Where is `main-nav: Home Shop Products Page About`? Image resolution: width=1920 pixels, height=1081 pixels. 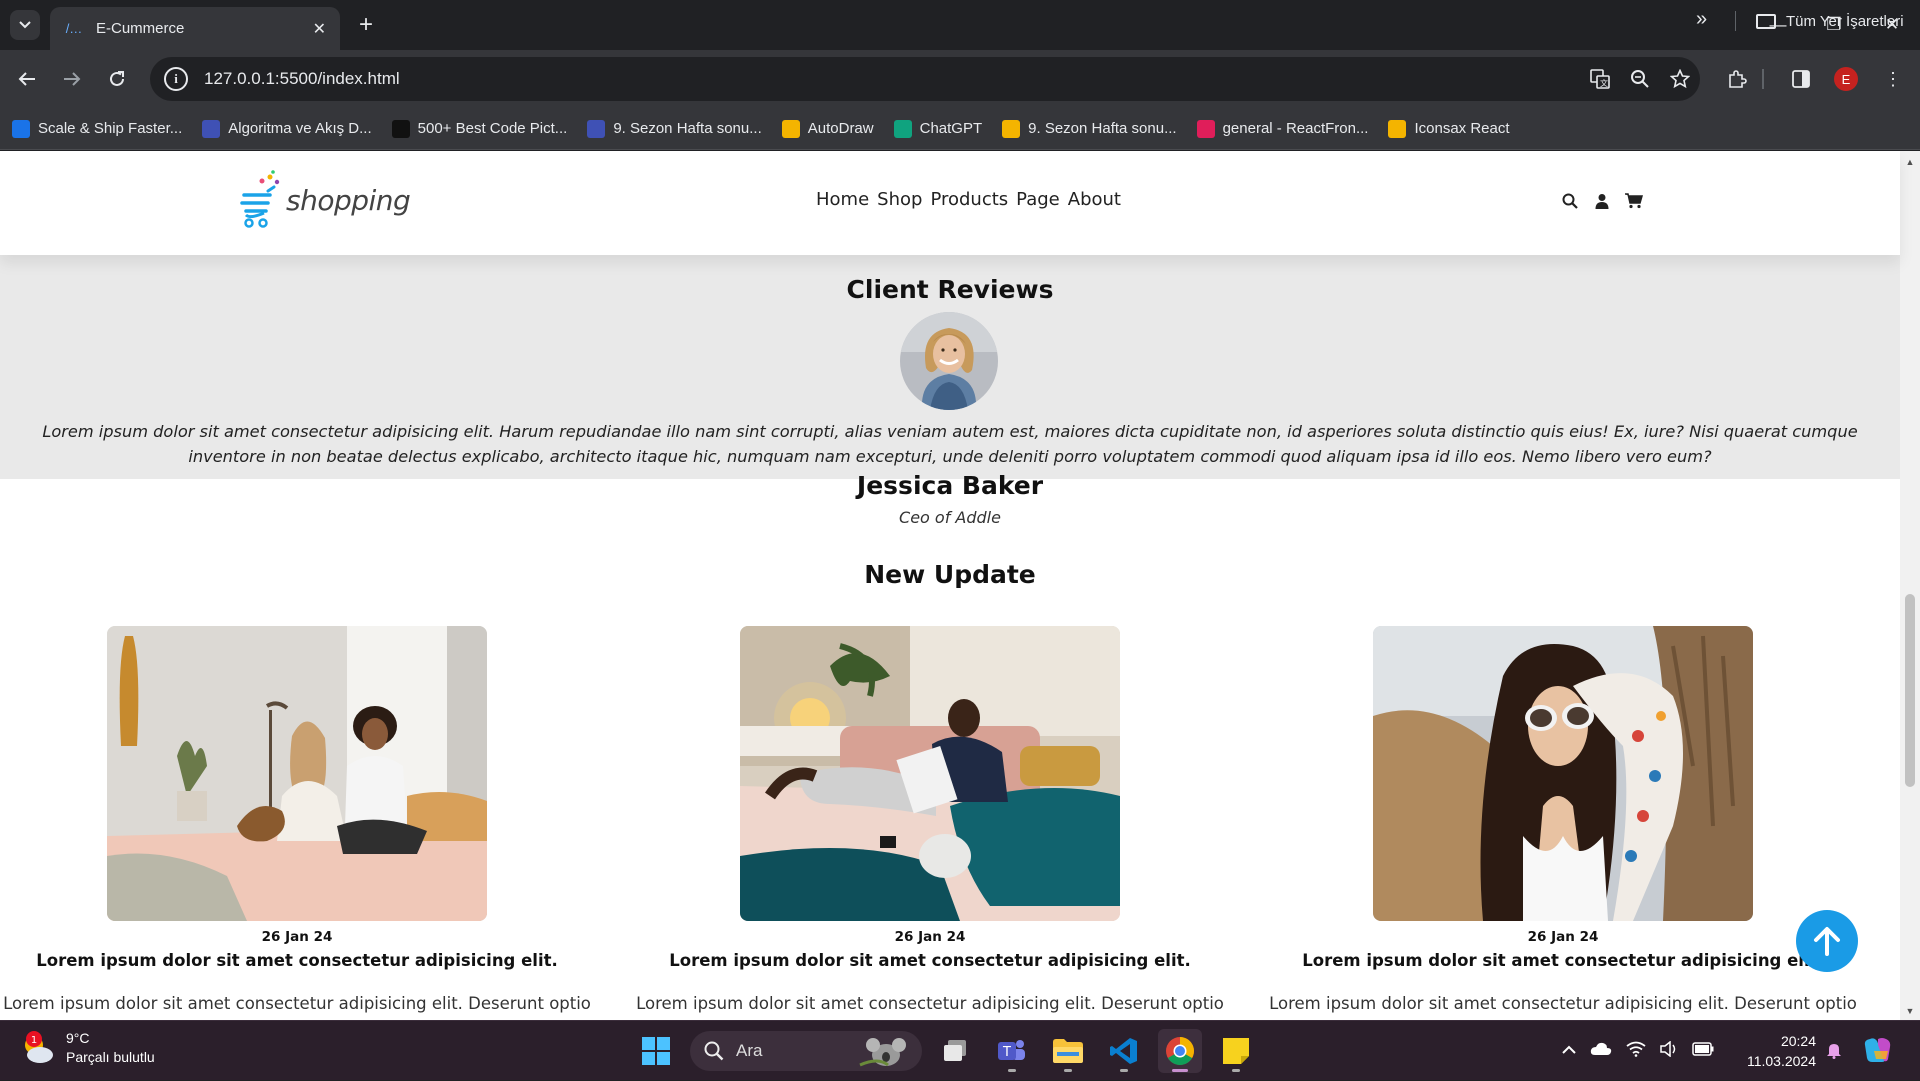 main-nav: Home Shop Products Page About is located at coordinates (968, 199).